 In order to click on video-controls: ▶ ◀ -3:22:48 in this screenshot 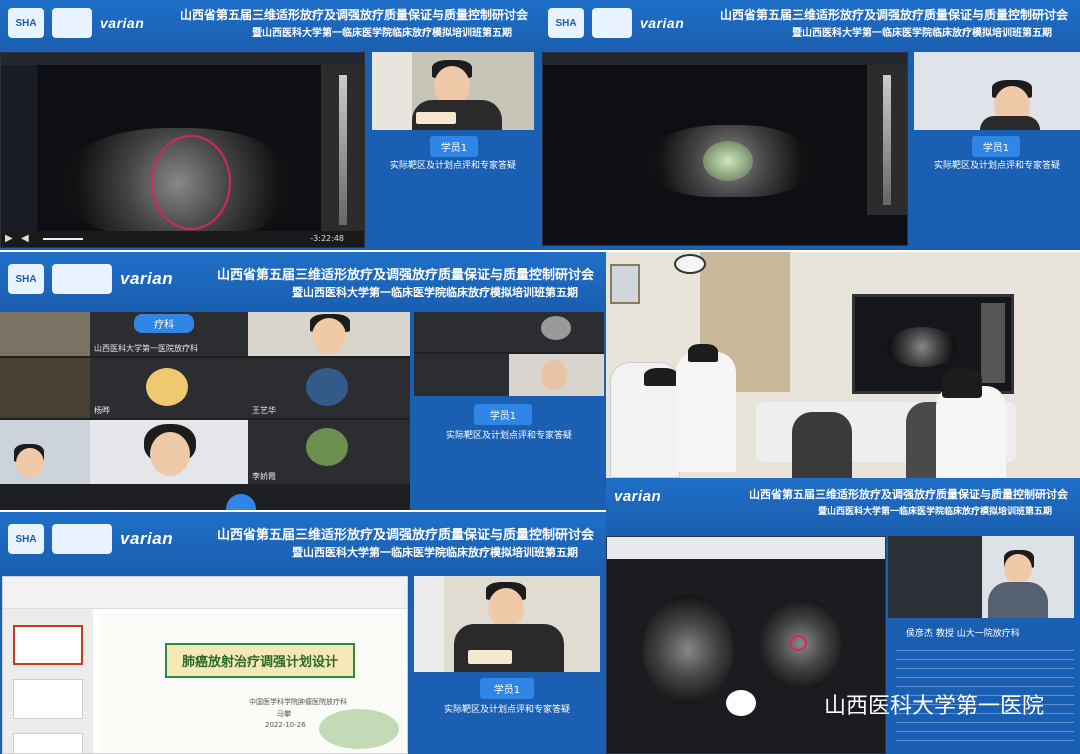, I will do `click(182, 239)`.